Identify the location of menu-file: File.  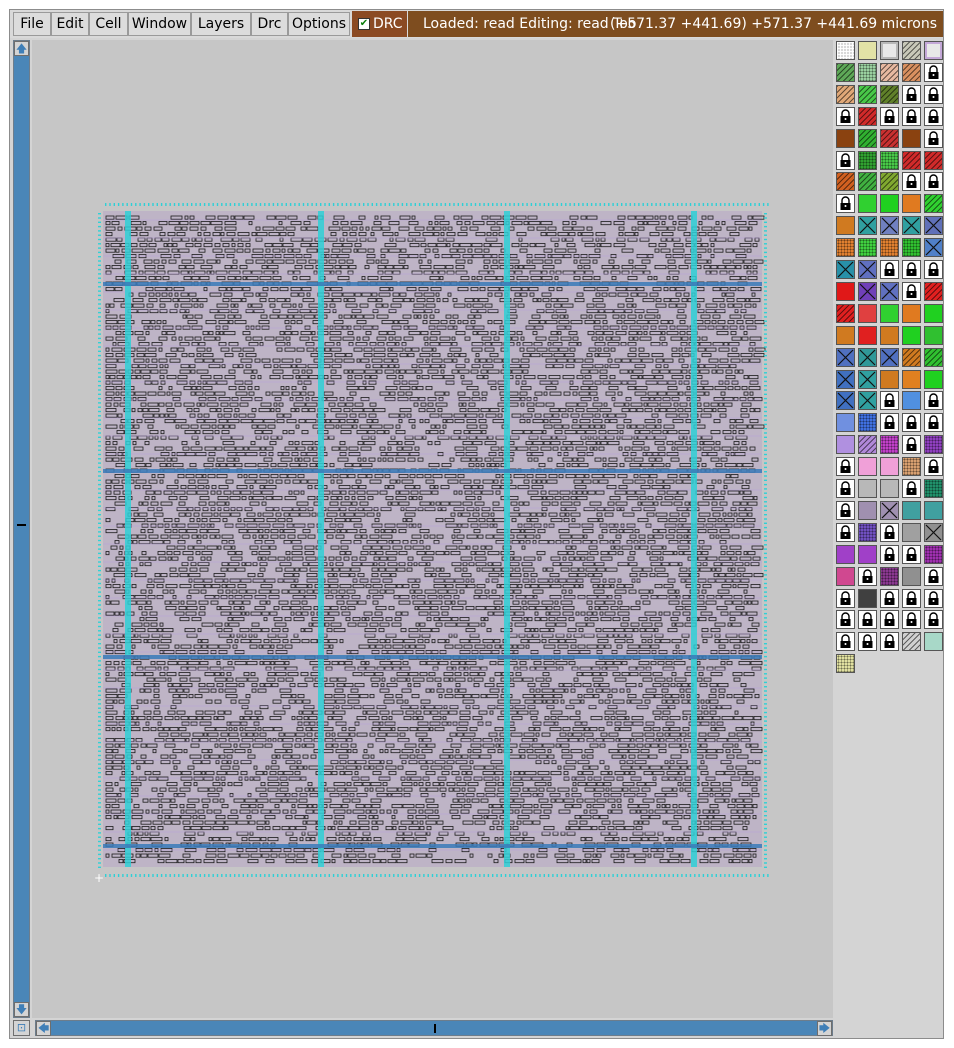
(32, 24).